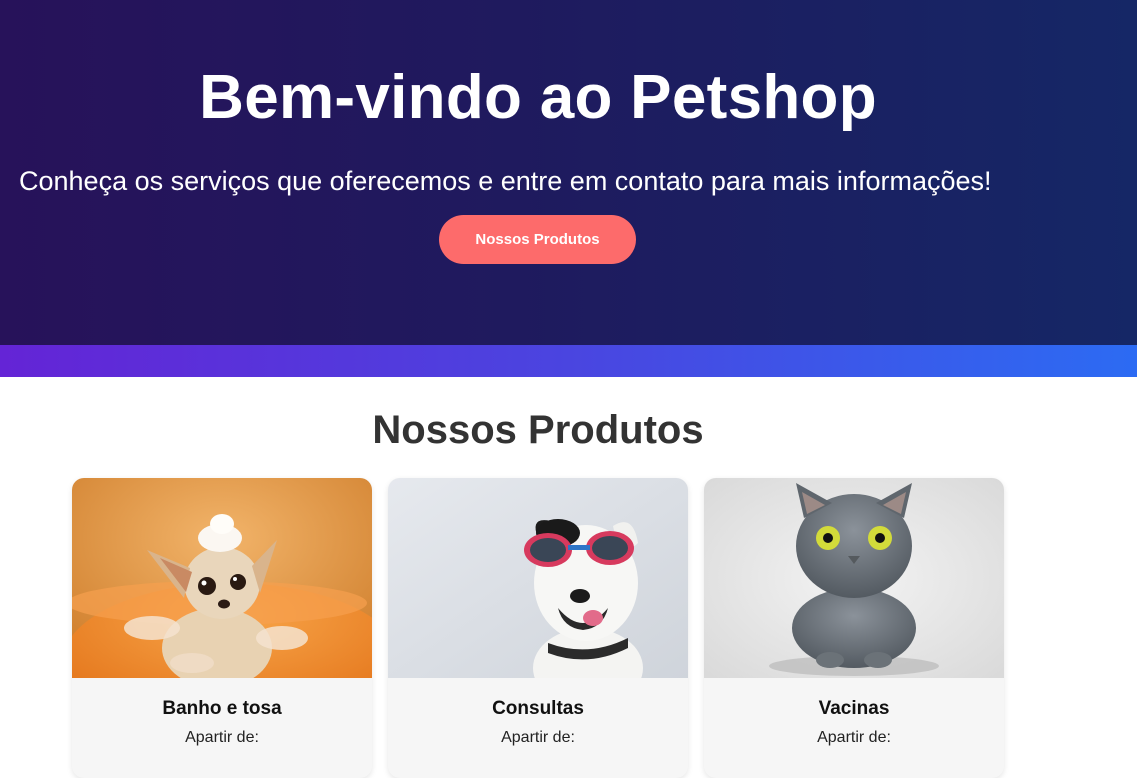  Describe the element at coordinates (222, 578) in the screenshot. I see `product-image-chihuahua-bath` at that location.